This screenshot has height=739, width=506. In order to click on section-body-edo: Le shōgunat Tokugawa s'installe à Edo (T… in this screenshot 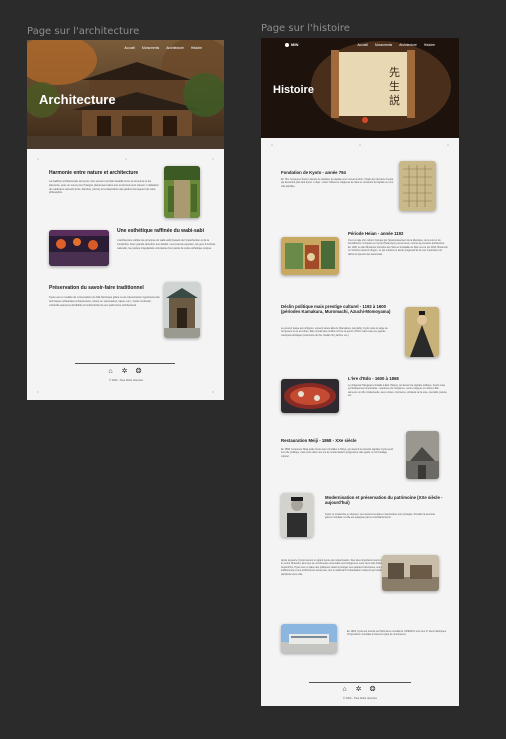, I will do `click(398, 391)`.